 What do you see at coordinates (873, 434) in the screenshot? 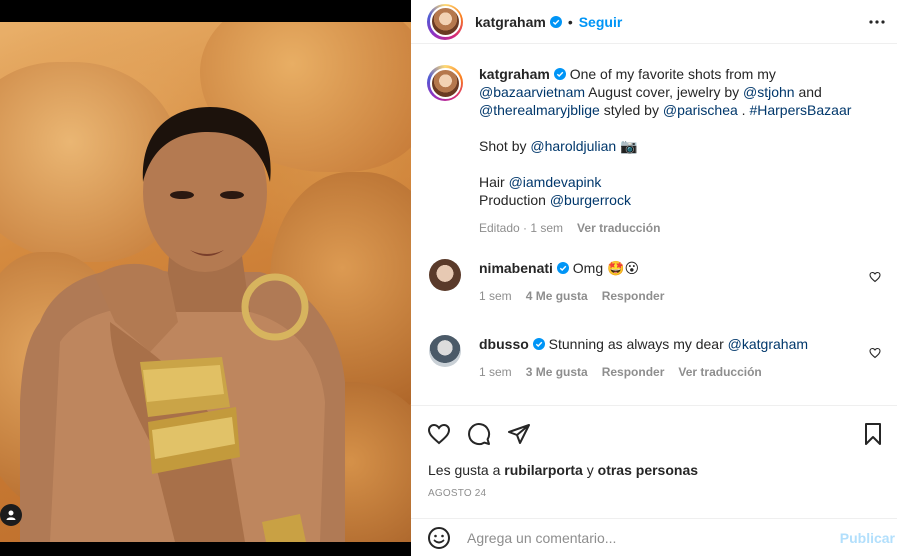
I see `bookmark-icon` at bounding box center [873, 434].